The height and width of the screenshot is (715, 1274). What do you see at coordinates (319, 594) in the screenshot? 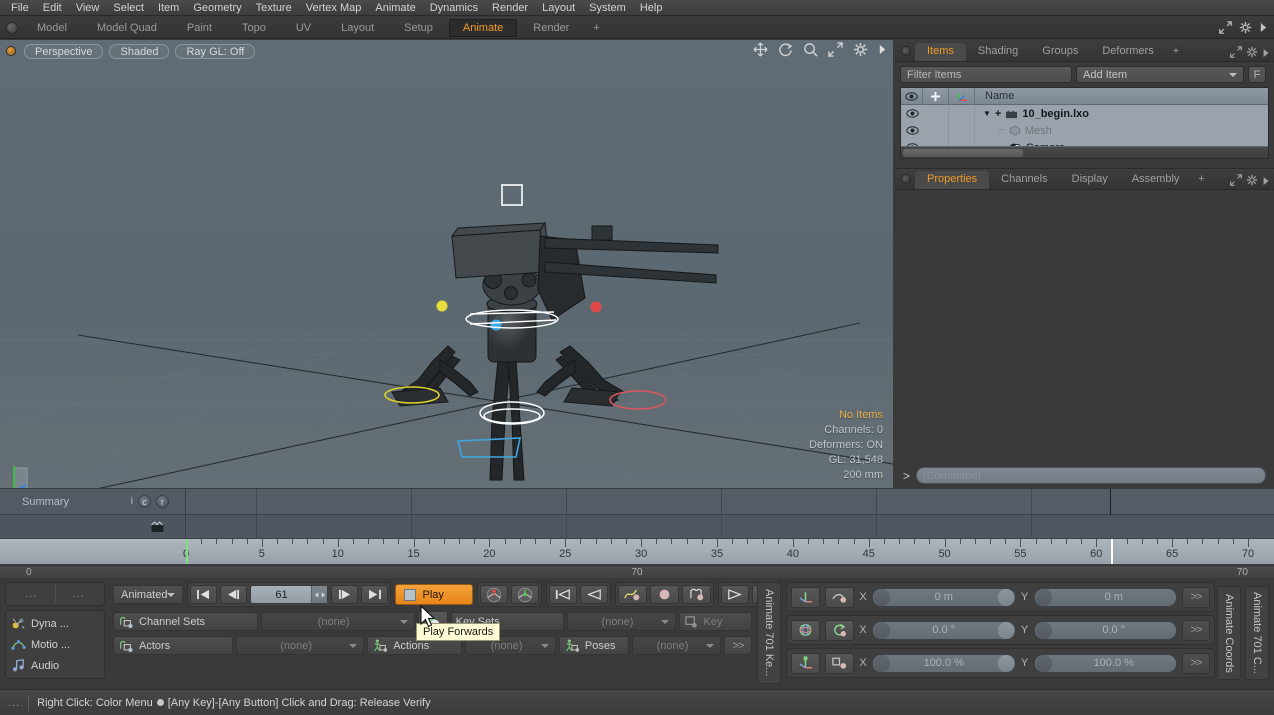
I see `frame-slider-thumb` at bounding box center [319, 594].